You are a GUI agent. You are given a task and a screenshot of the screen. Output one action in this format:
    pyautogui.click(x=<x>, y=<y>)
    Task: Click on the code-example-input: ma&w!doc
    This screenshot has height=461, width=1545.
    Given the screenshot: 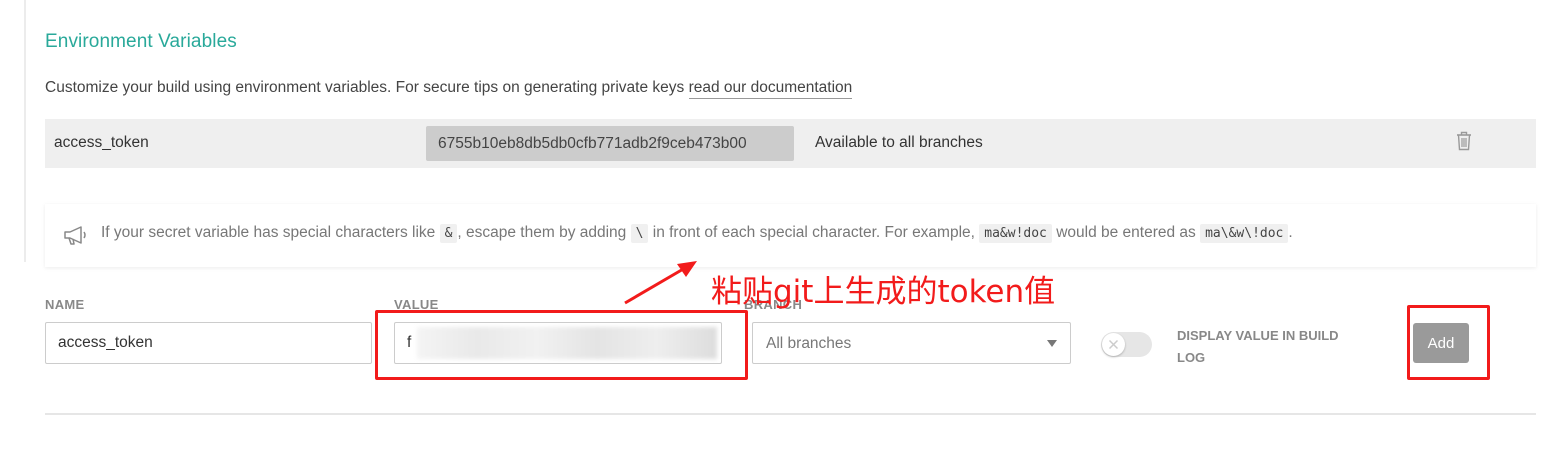 What is the action you would take?
    pyautogui.click(x=1015, y=233)
    